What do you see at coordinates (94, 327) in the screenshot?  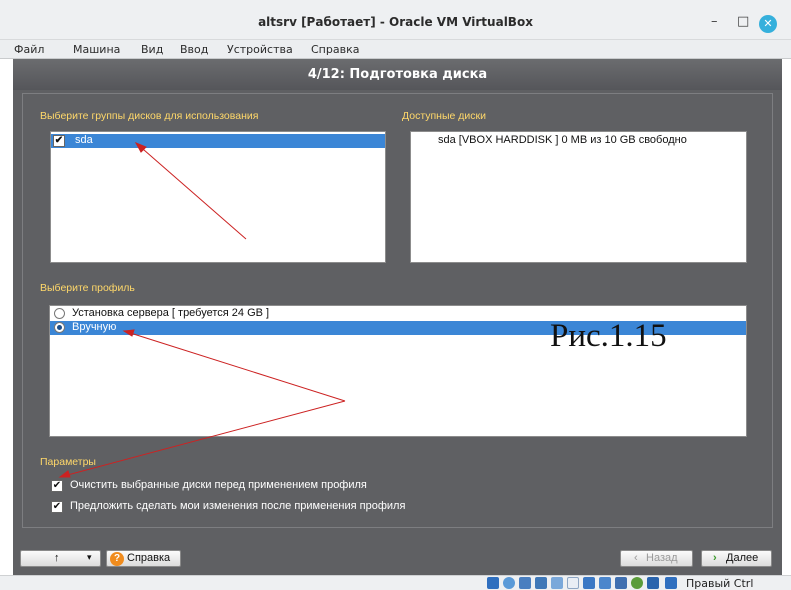 I see `profile-option-manual-label: Вручную` at bounding box center [94, 327].